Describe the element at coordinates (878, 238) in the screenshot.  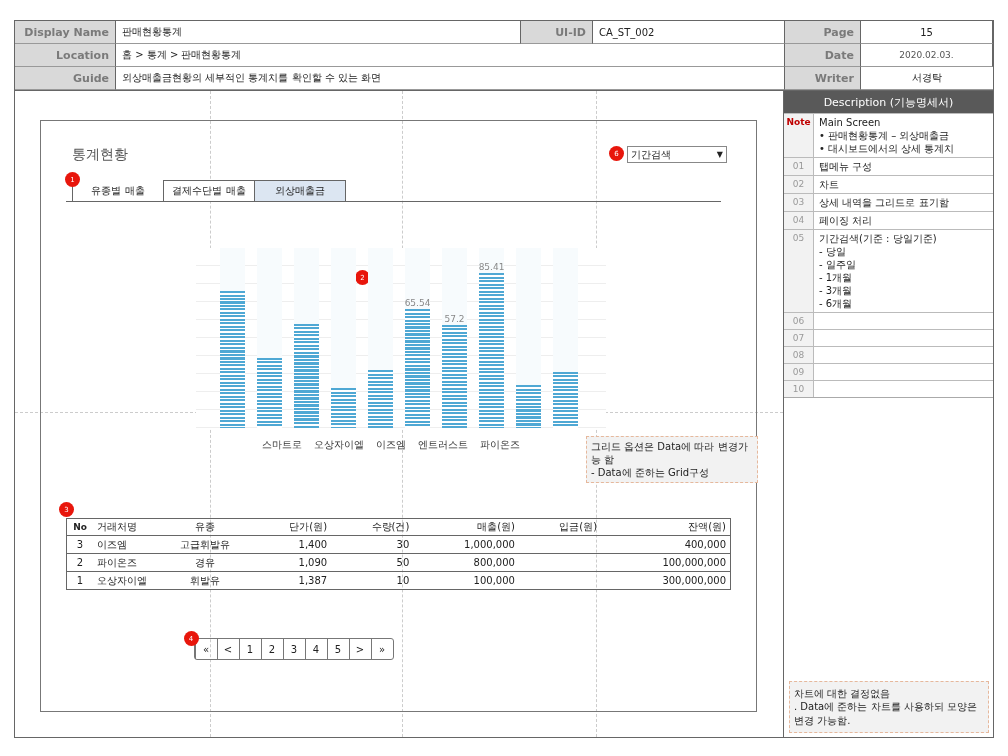
I see `description-text: 기간검색(기준 : 당일기준)` at that location.